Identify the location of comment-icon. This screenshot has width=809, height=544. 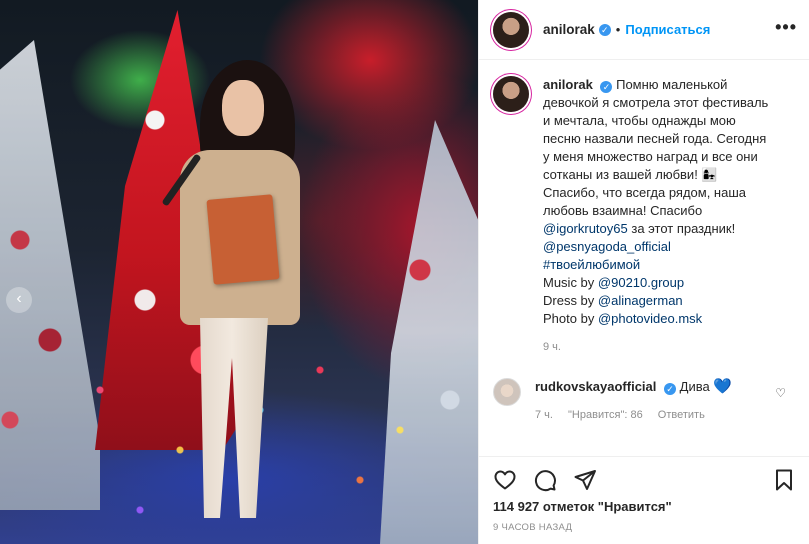
(545, 480).